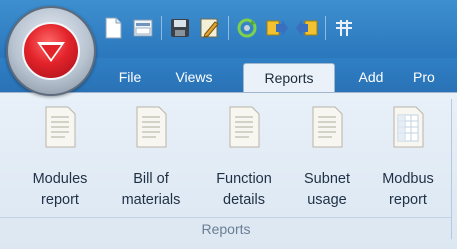 The width and height of the screenshot is (457, 249). What do you see at coordinates (371, 77) in the screenshot?
I see `tab-add: Add` at bounding box center [371, 77].